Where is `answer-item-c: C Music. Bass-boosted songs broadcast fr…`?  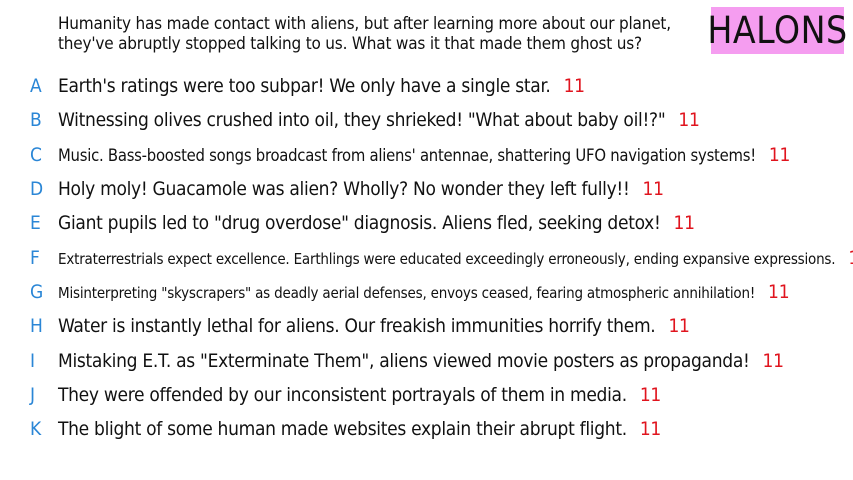 answer-item-c: C Music. Bass-boosted songs broadcast fr… is located at coordinates (426, 155).